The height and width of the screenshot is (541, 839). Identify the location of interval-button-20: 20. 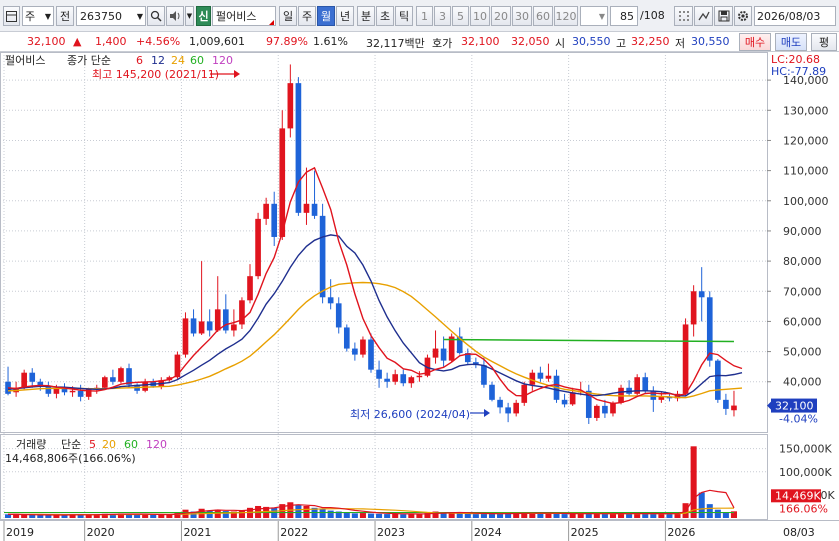
(501, 16).